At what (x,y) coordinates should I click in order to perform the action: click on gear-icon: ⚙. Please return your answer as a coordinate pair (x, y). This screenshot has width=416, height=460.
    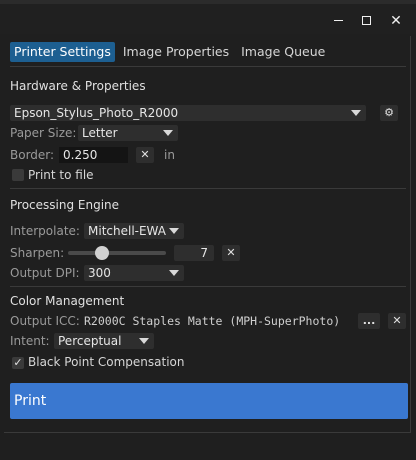
    Looking at the image, I should click on (389, 112).